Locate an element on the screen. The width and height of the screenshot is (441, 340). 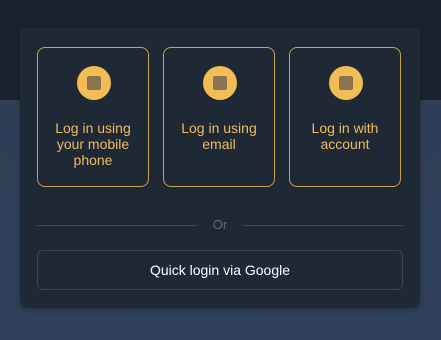
google-login-button: Quick login via Google is located at coordinates (220, 270).